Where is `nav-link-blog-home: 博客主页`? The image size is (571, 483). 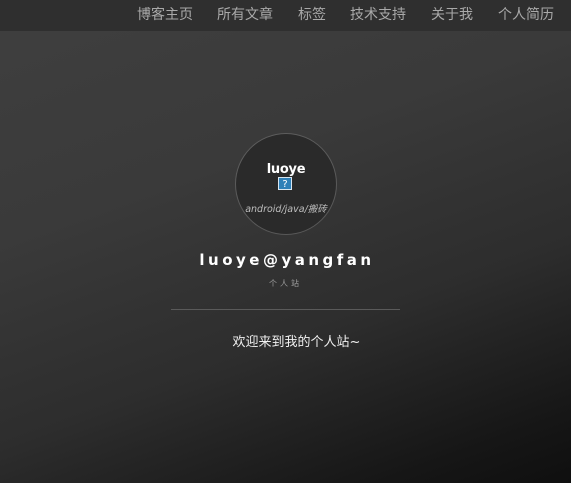 nav-link-blog-home: 博客主页 is located at coordinates (165, 14).